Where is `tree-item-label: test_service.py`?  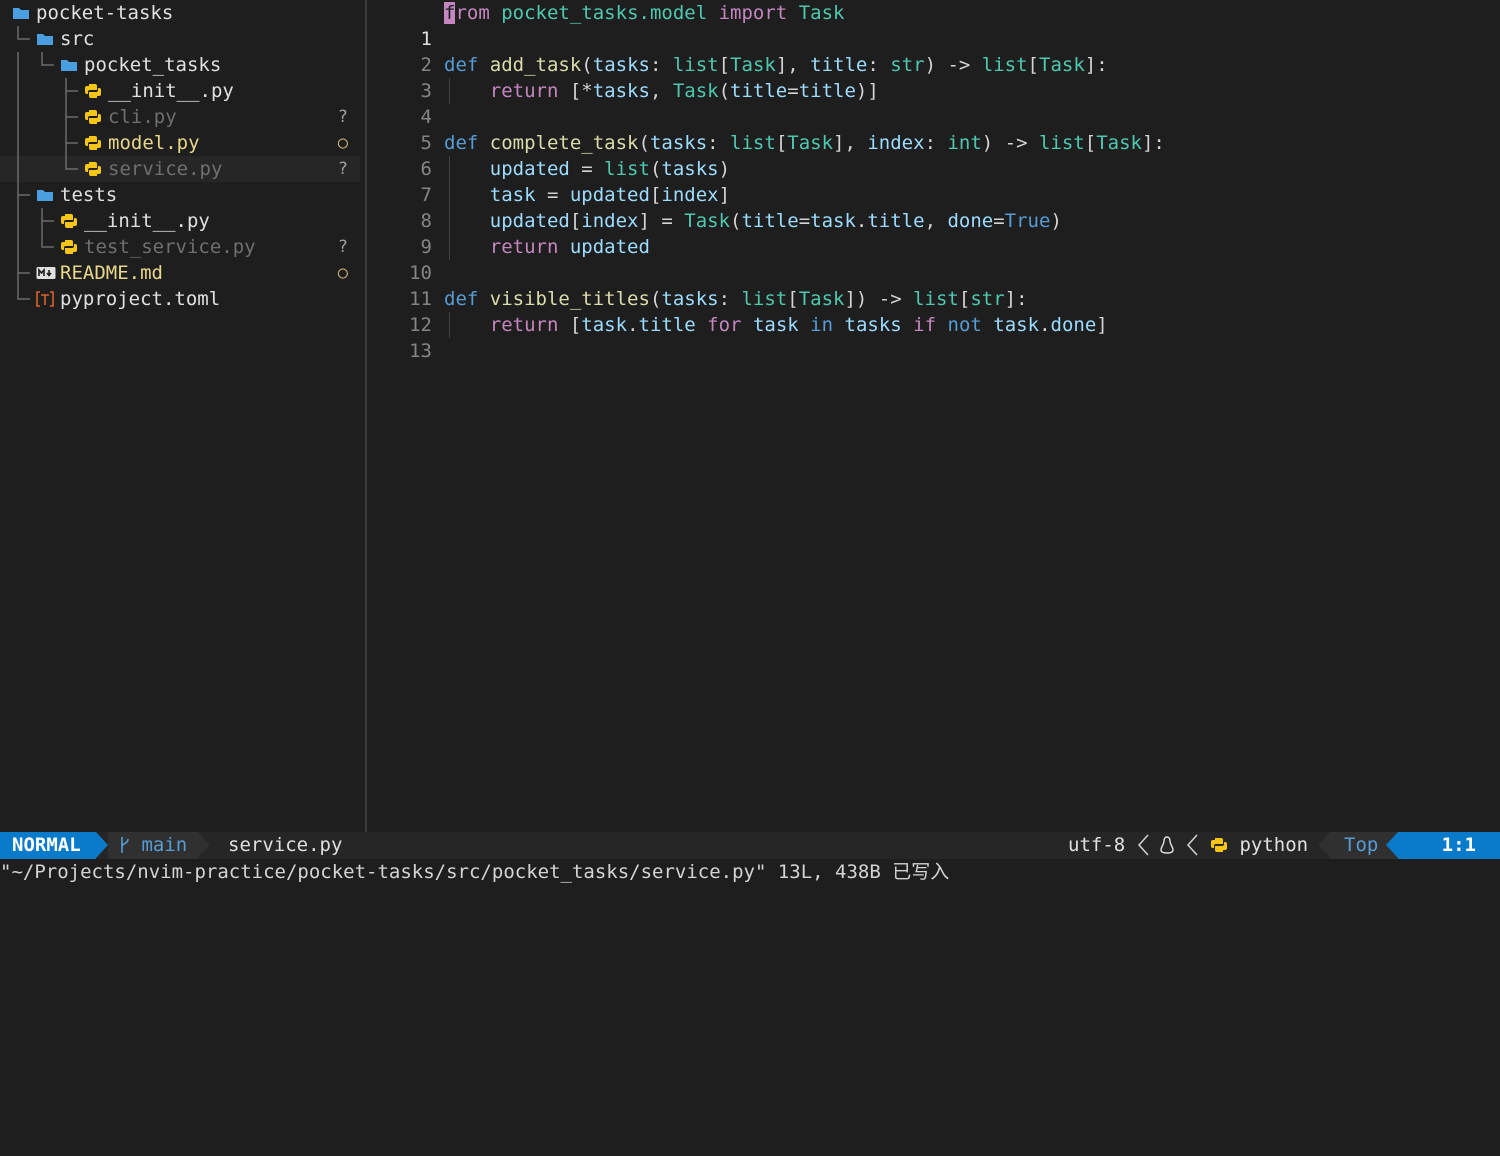
tree-item-label: test_service.py is located at coordinates (170, 247).